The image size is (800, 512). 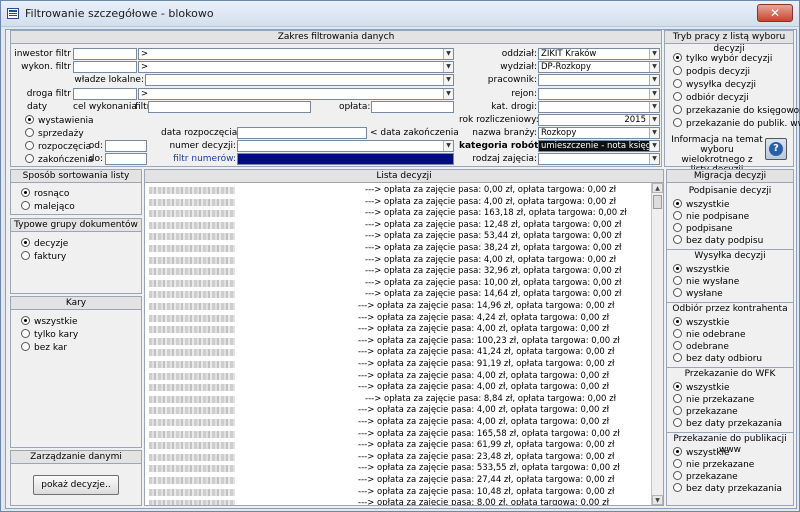 I want to click on radio-tylko-wybor: tylko wybór decyzji, so click(x=722, y=59).